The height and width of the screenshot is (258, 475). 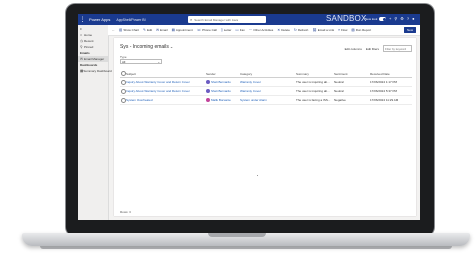 I want to click on settings-icon: ⚙, so click(x=402, y=18).